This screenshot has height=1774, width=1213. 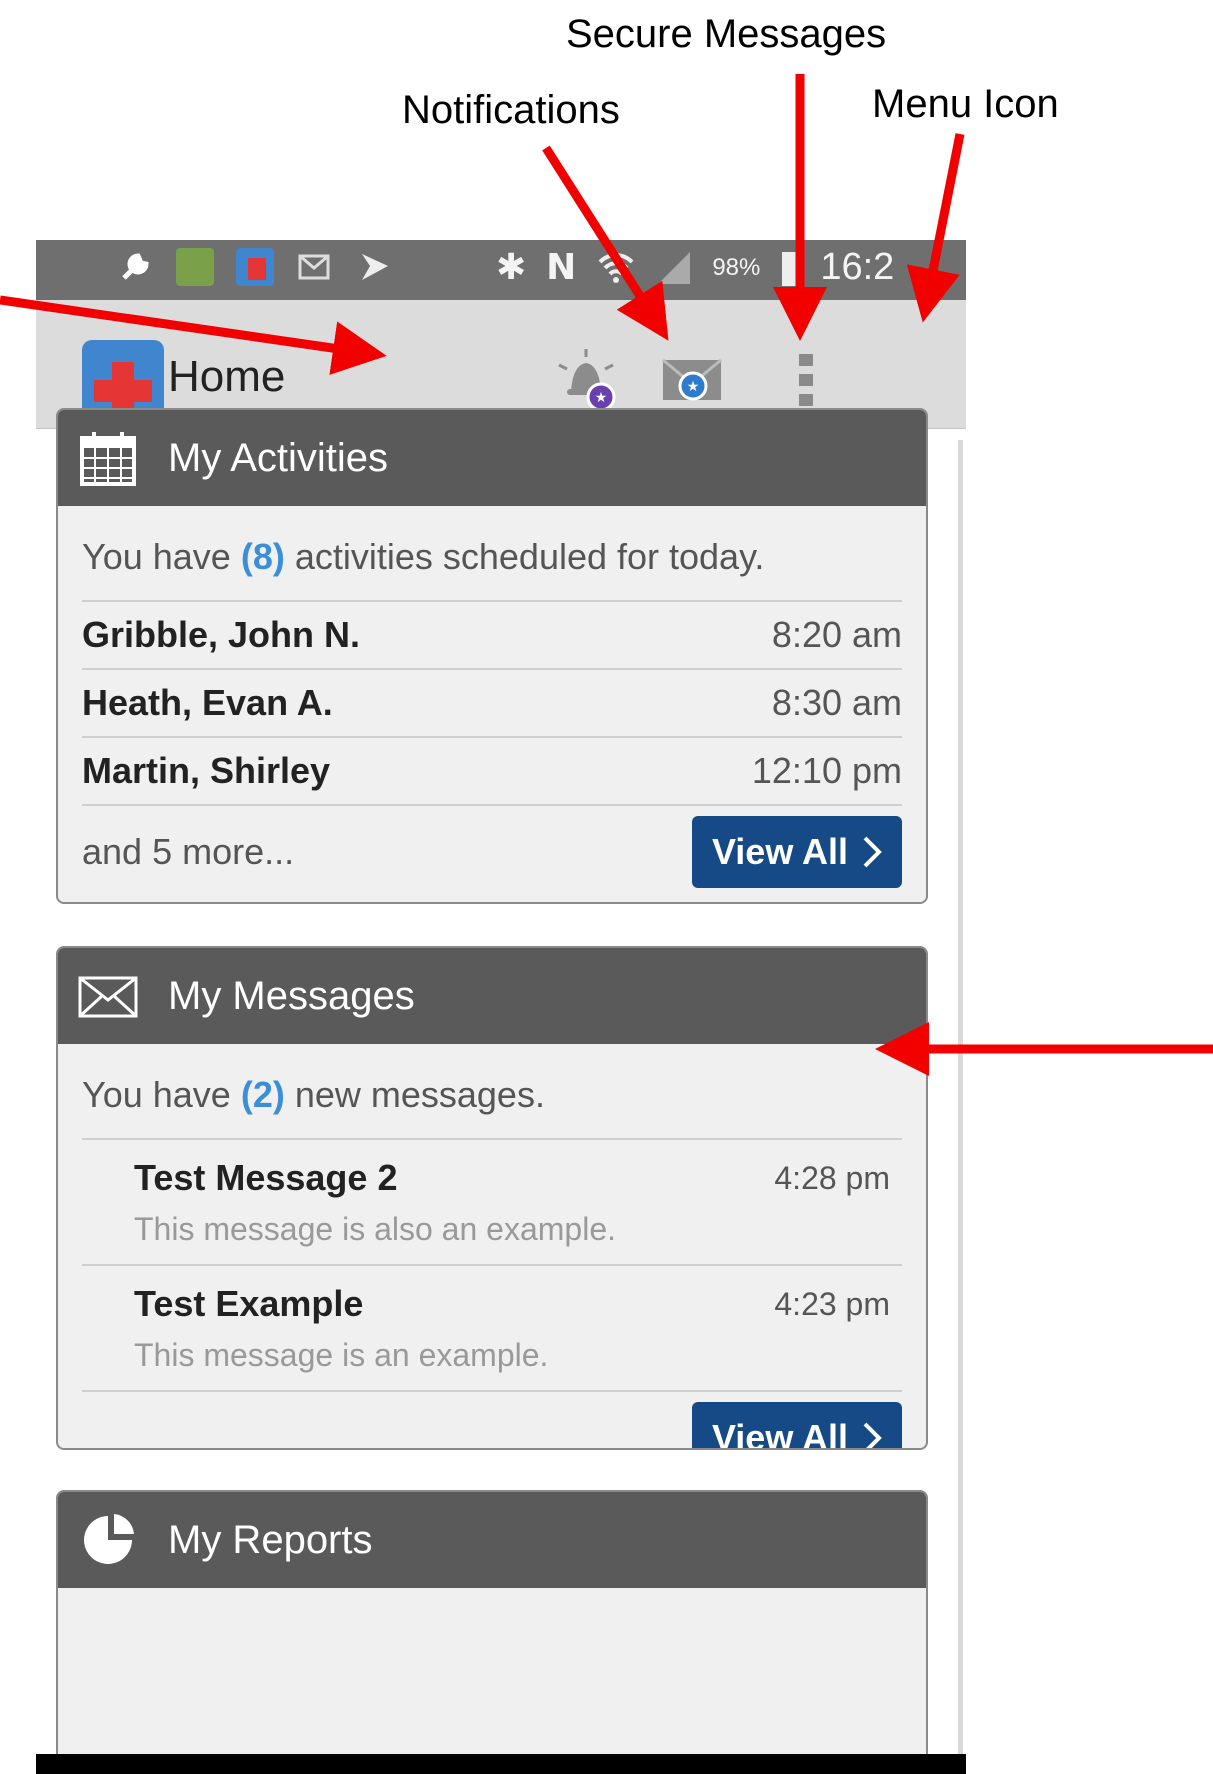 I want to click on message-subject: Test Message 2, so click(x=266, y=1177).